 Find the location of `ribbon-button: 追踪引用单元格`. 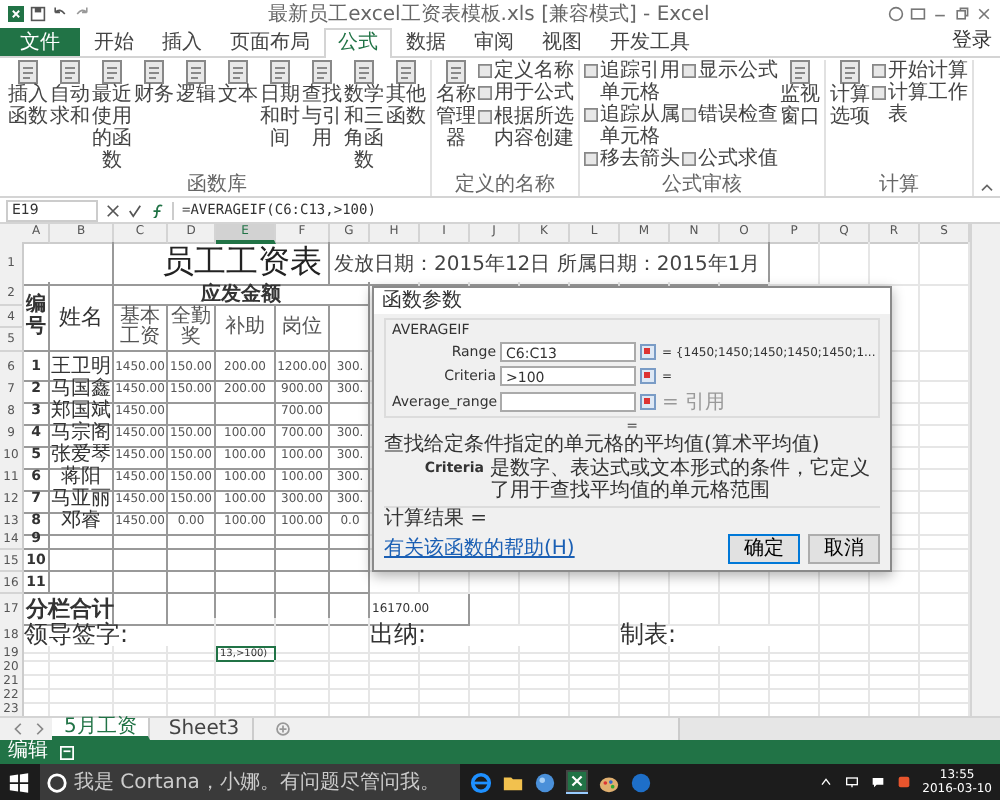

ribbon-button: 追踪引用单元格 is located at coordinates (632, 82).